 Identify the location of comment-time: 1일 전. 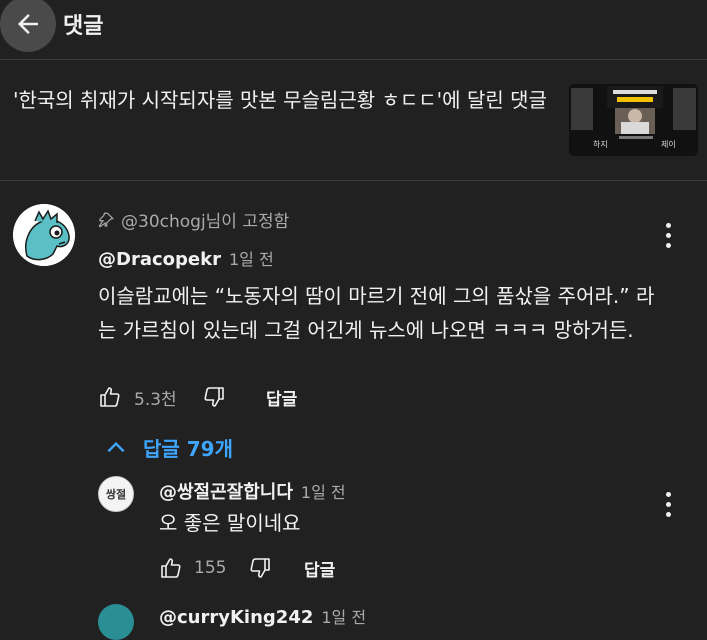
(251, 259).